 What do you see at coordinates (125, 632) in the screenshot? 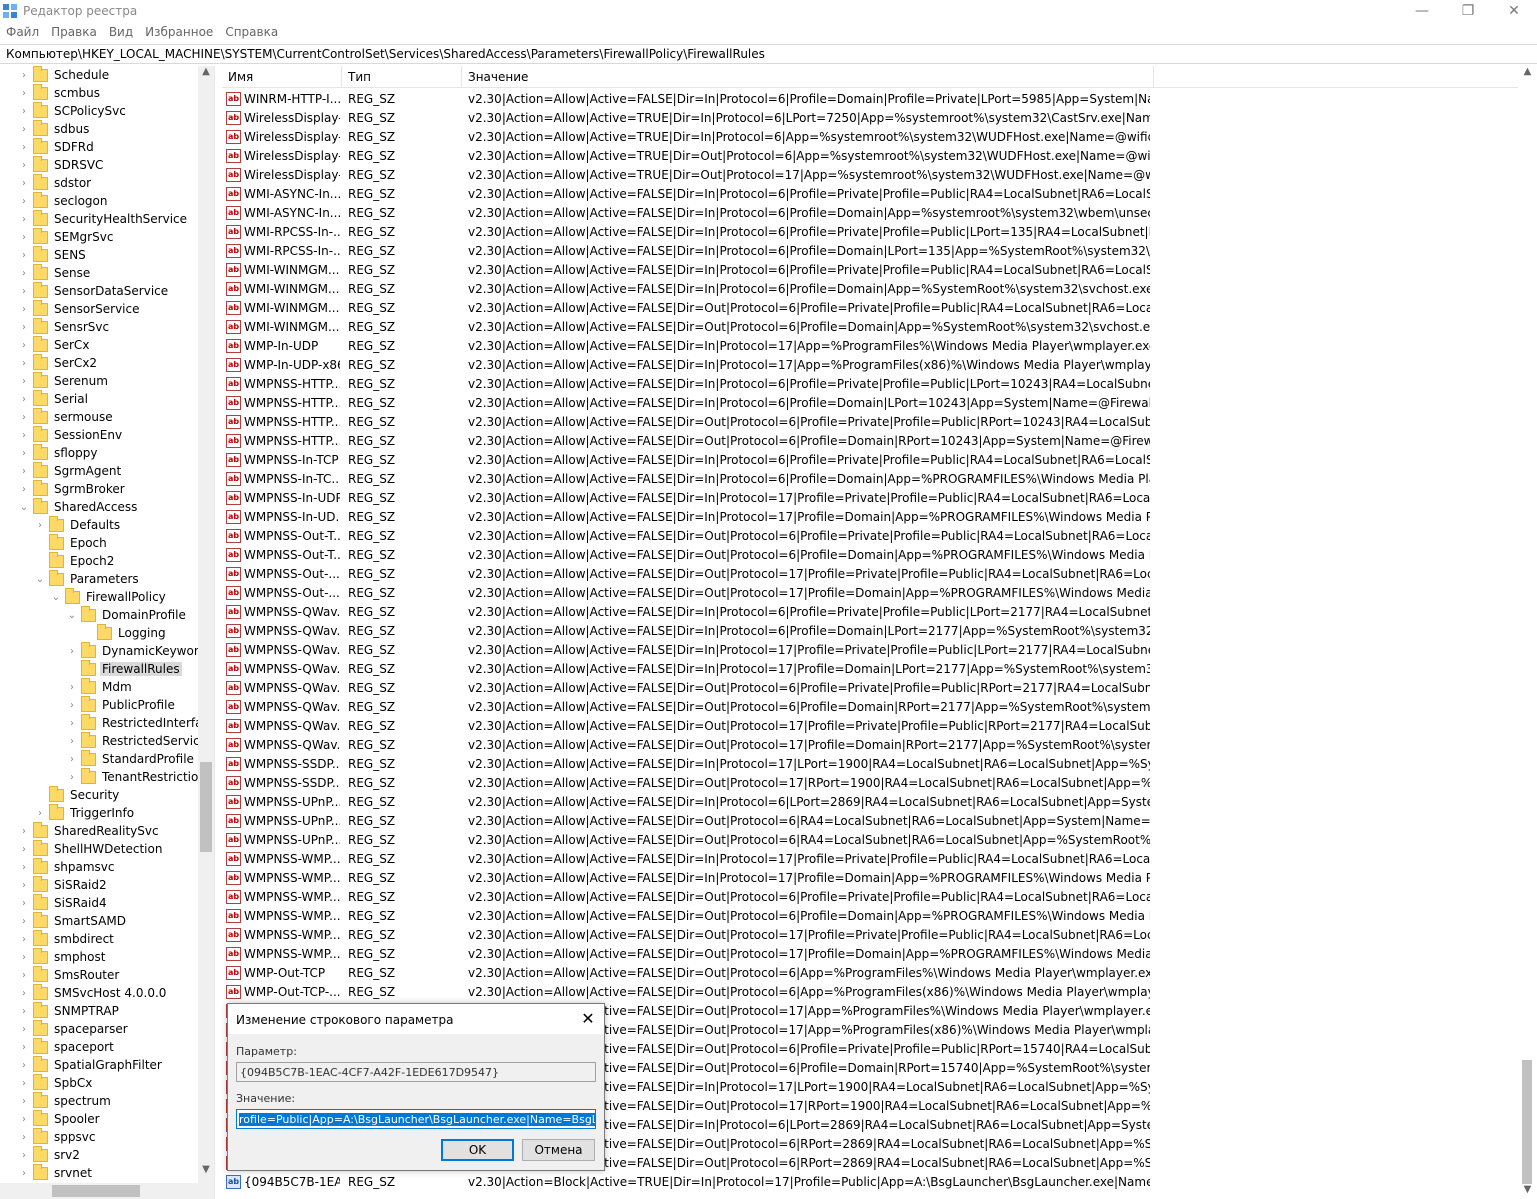
I see `tree-item: Logging` at bounding box center [125, 632].